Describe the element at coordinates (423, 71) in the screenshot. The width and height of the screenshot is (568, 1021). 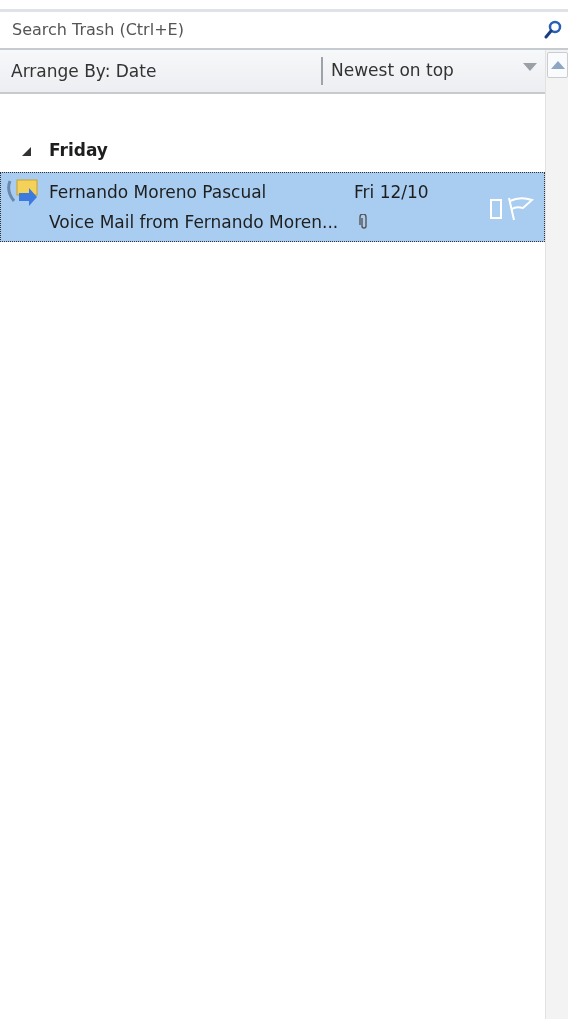
I see `sort-order-button: Newest on top` at that location.